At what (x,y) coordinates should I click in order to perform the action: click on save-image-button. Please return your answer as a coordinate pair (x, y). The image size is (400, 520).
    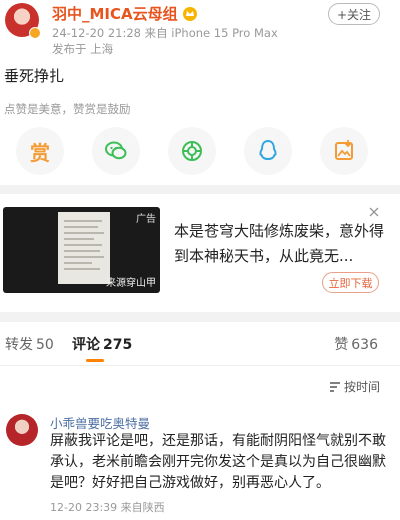
    Looking at the image, I should click on (344, 151).